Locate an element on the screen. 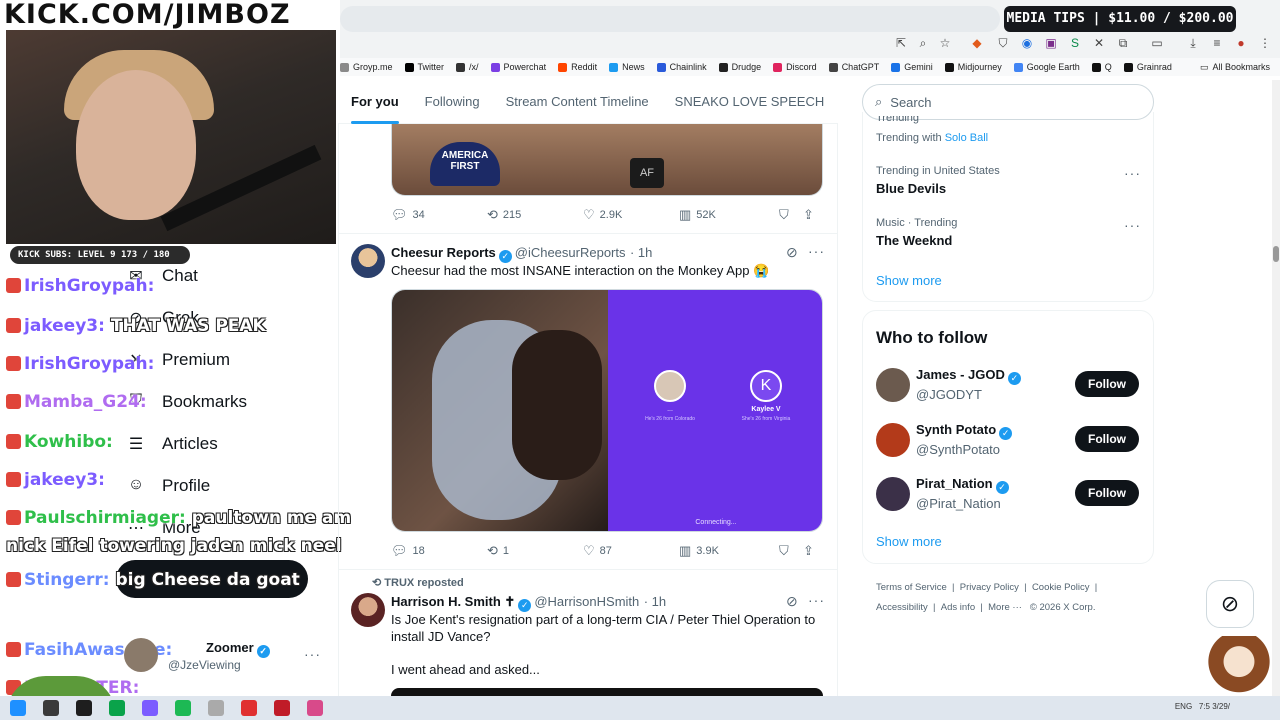 The image size is (1280, 720). author-handle: @HarrisonHSmith is located at coordinates (586, 601).